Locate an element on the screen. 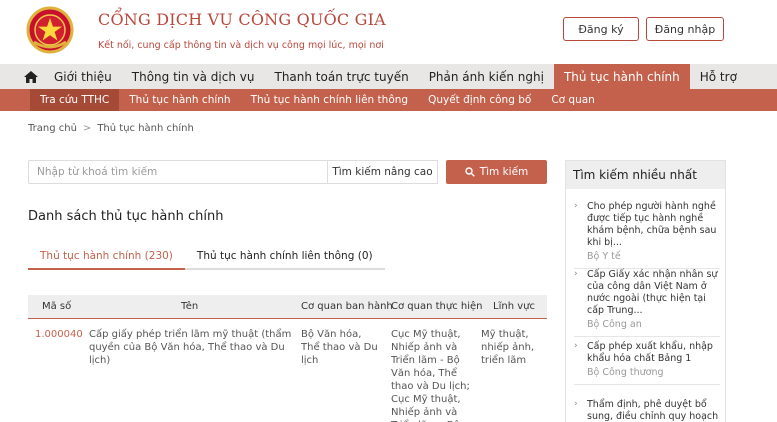 The width and height of the screenshot is (777, 422). subnav-item-thu-tuc: Thủ tục hành chính is located at coordinates (179, 100).